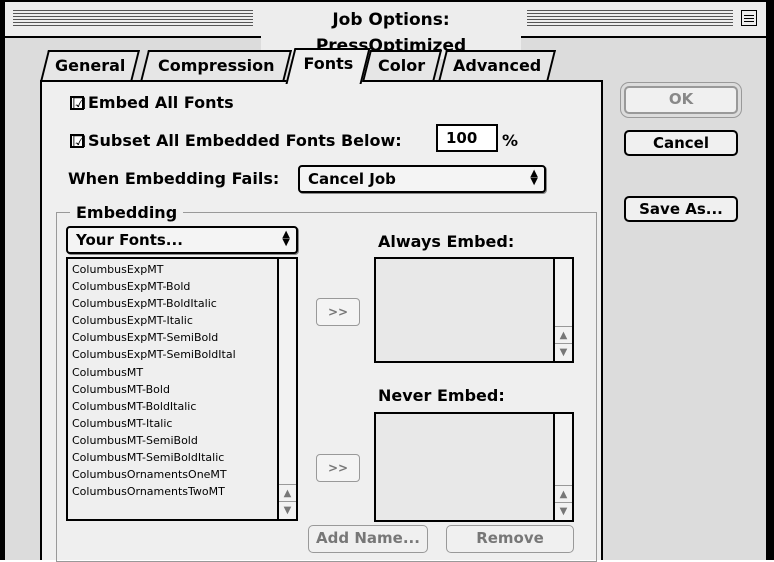 The image size is (774, 562). Describe the element at coordinates (154, 337) in the screenshot. I see `list-item: ColumbusExpMT-SemiBold` at that location.